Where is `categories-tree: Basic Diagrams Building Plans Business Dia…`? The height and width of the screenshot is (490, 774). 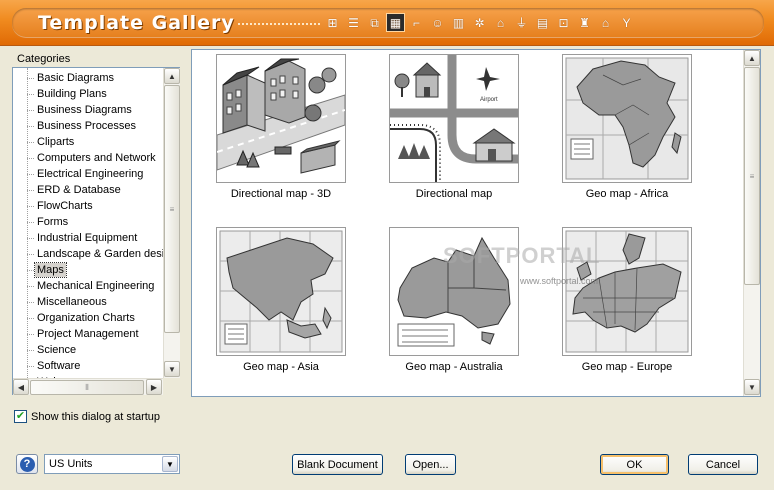
categories-tree: Basic Diagrams Building Plans Business Dia… is located at coordinates (96, 231).